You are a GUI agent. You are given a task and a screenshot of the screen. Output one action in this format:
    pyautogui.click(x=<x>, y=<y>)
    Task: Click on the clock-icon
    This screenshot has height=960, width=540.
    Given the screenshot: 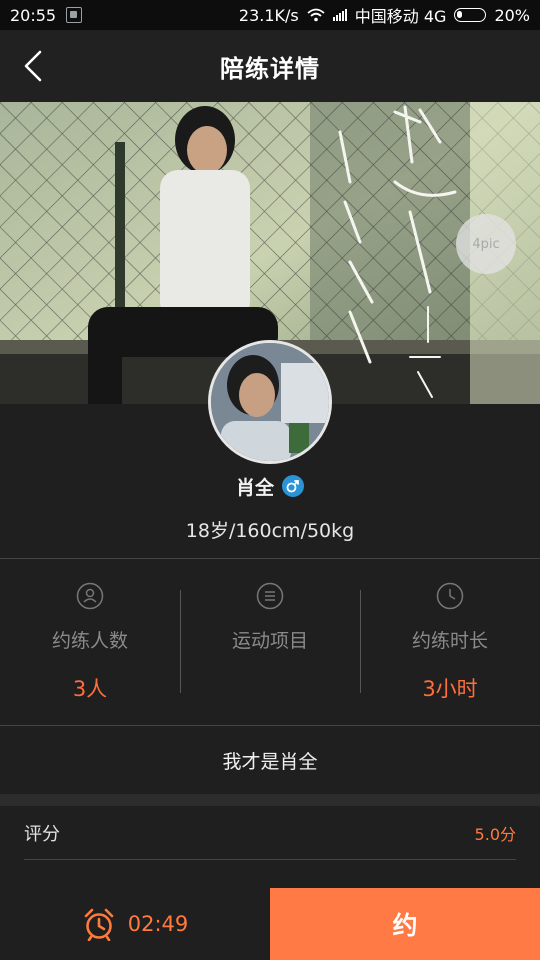 What is the action you would take?
    pyautogui.click(x=450, y=596)
    